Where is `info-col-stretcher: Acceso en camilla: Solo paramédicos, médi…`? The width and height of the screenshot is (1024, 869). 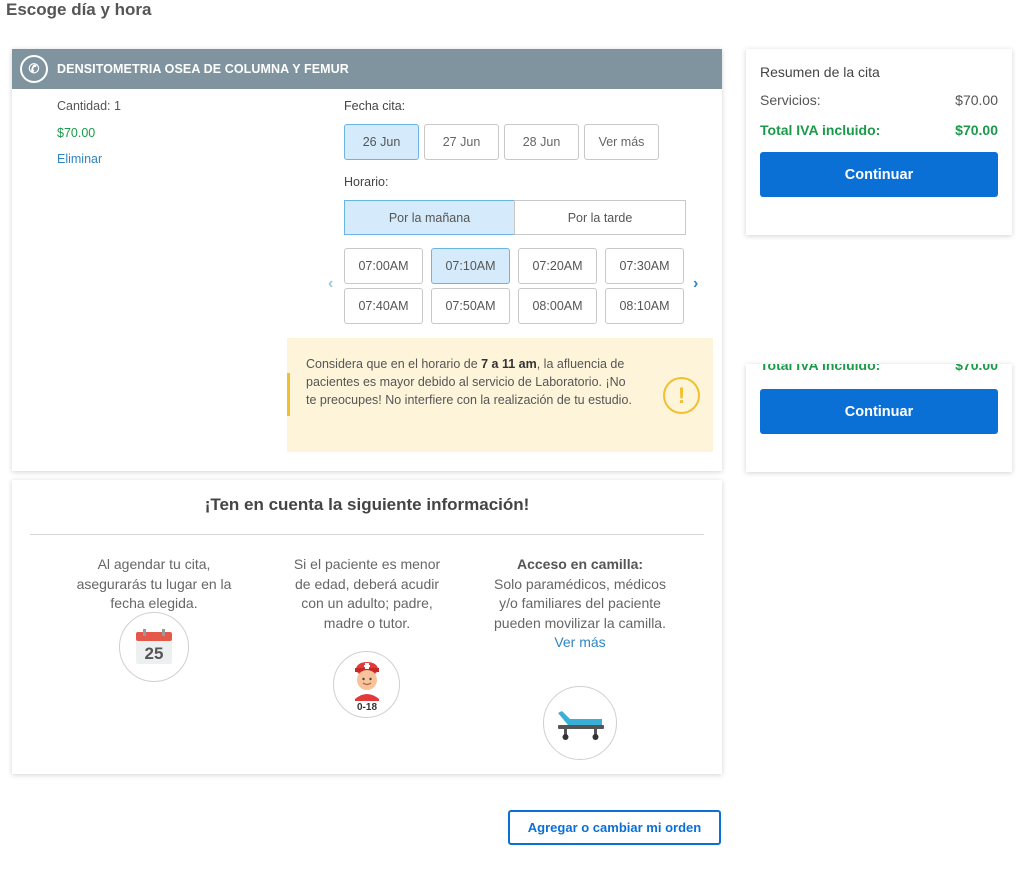
info-col-stretcher: Acceso en camilla: Solo paramédicos, médi… is located at coordinates (580, 603).